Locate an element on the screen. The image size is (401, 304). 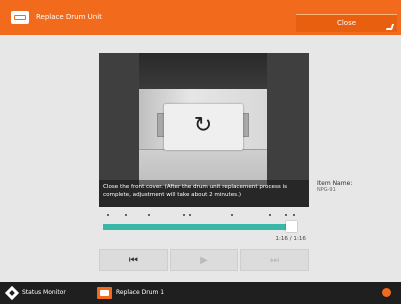
printer-image-top is located at coordinates (203, 71).